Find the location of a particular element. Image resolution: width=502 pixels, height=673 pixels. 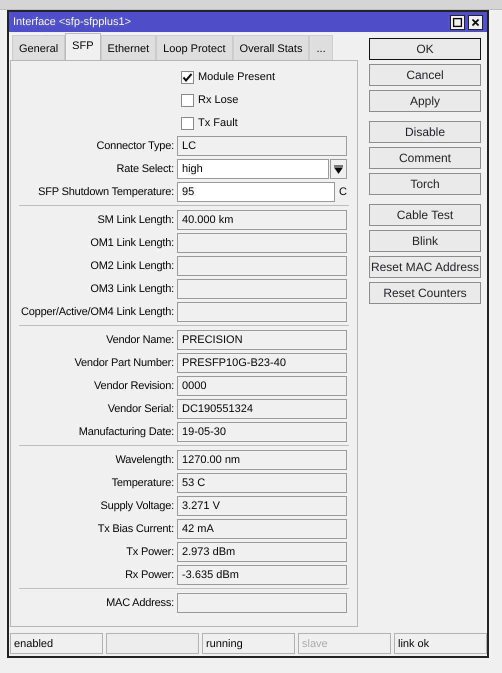

status-cell: link ok is located at coordinates (440, 643).